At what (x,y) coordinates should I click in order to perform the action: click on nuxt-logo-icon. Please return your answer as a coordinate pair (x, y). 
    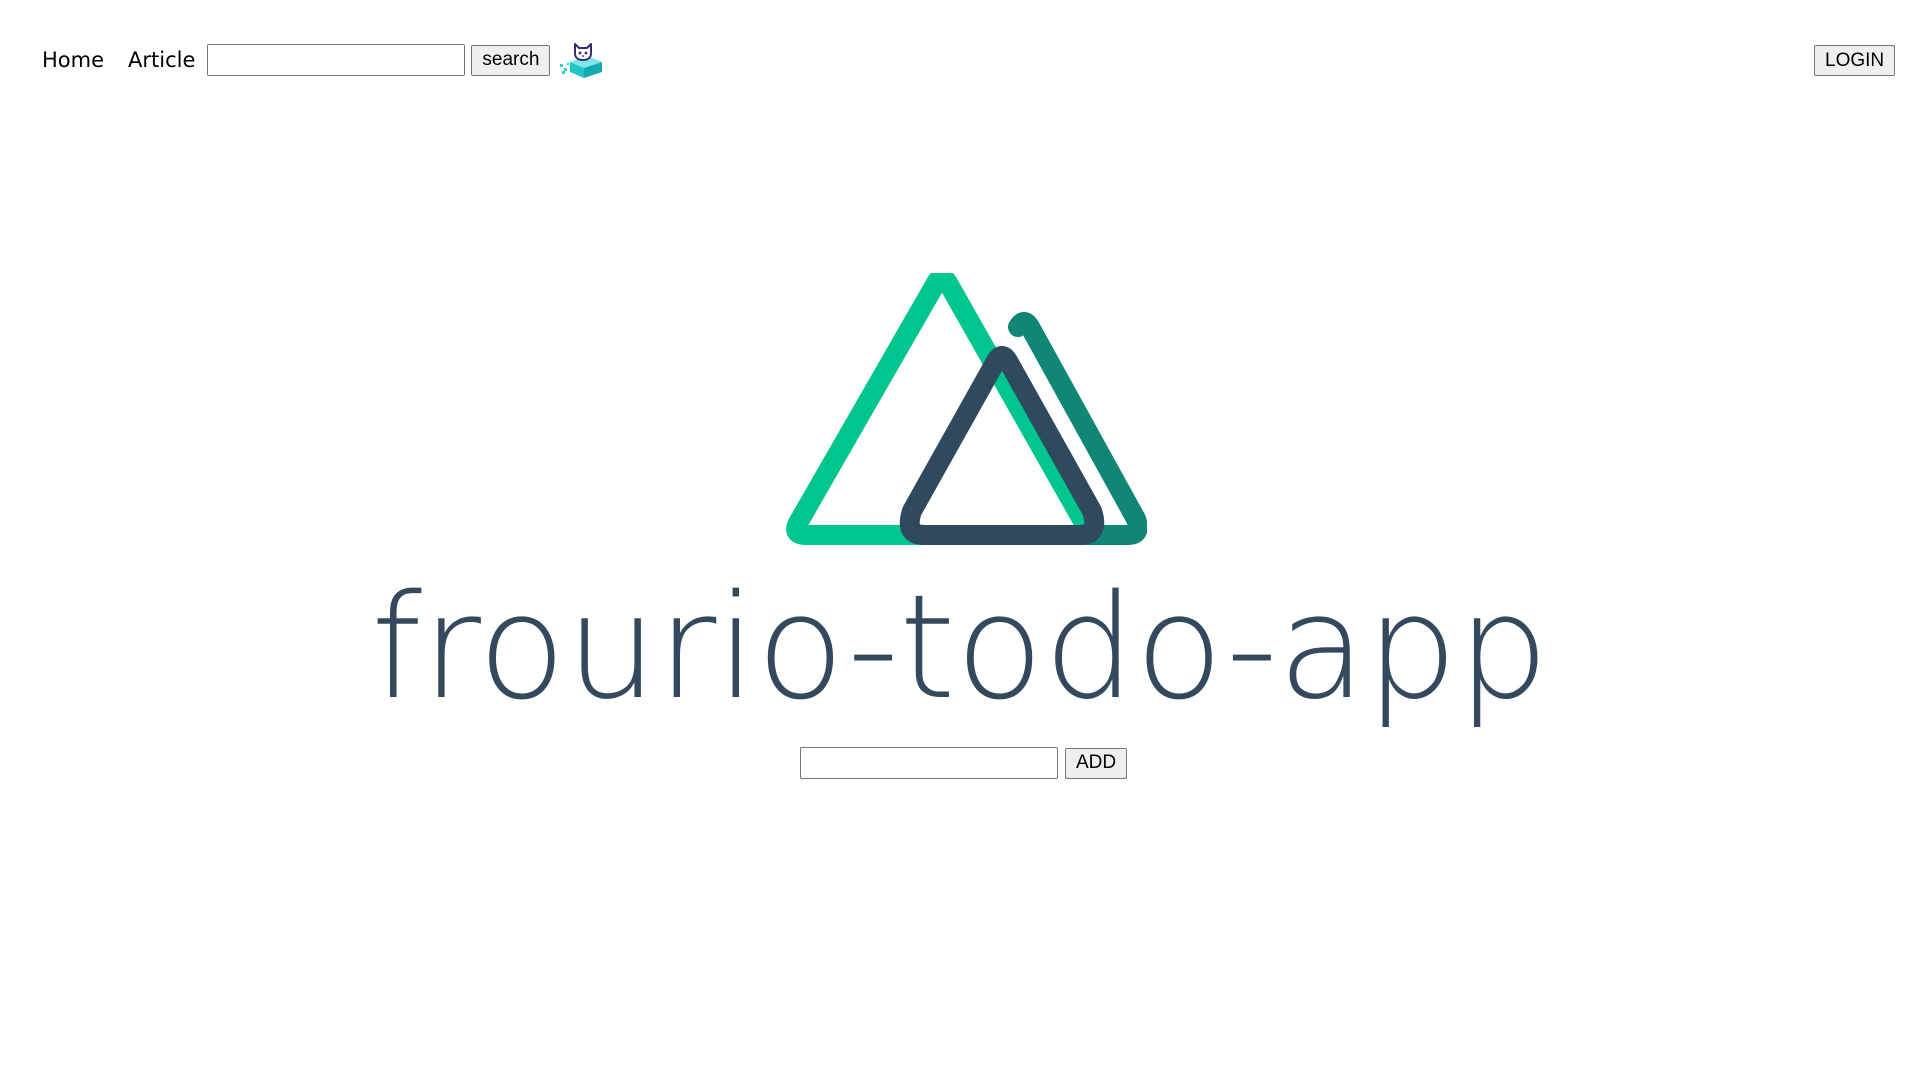
    Looking at the image, I should click on (965, 409).